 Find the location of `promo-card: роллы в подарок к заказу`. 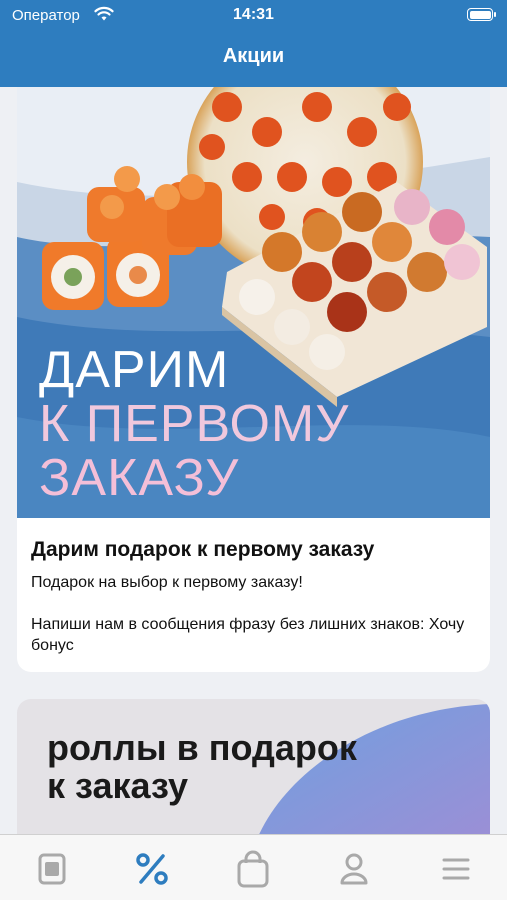

promo-card: роллы в подарок к заказу is located at coordinates (253, 769).